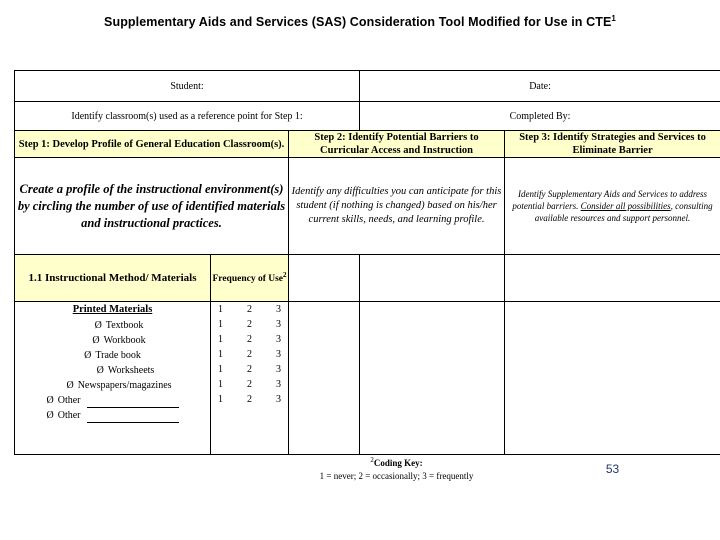 The image size is (720, 540). Describe the element at coordinates (124, 385) in the screenshot. I see `material-item-label: Newspapers/magazines` at that location.